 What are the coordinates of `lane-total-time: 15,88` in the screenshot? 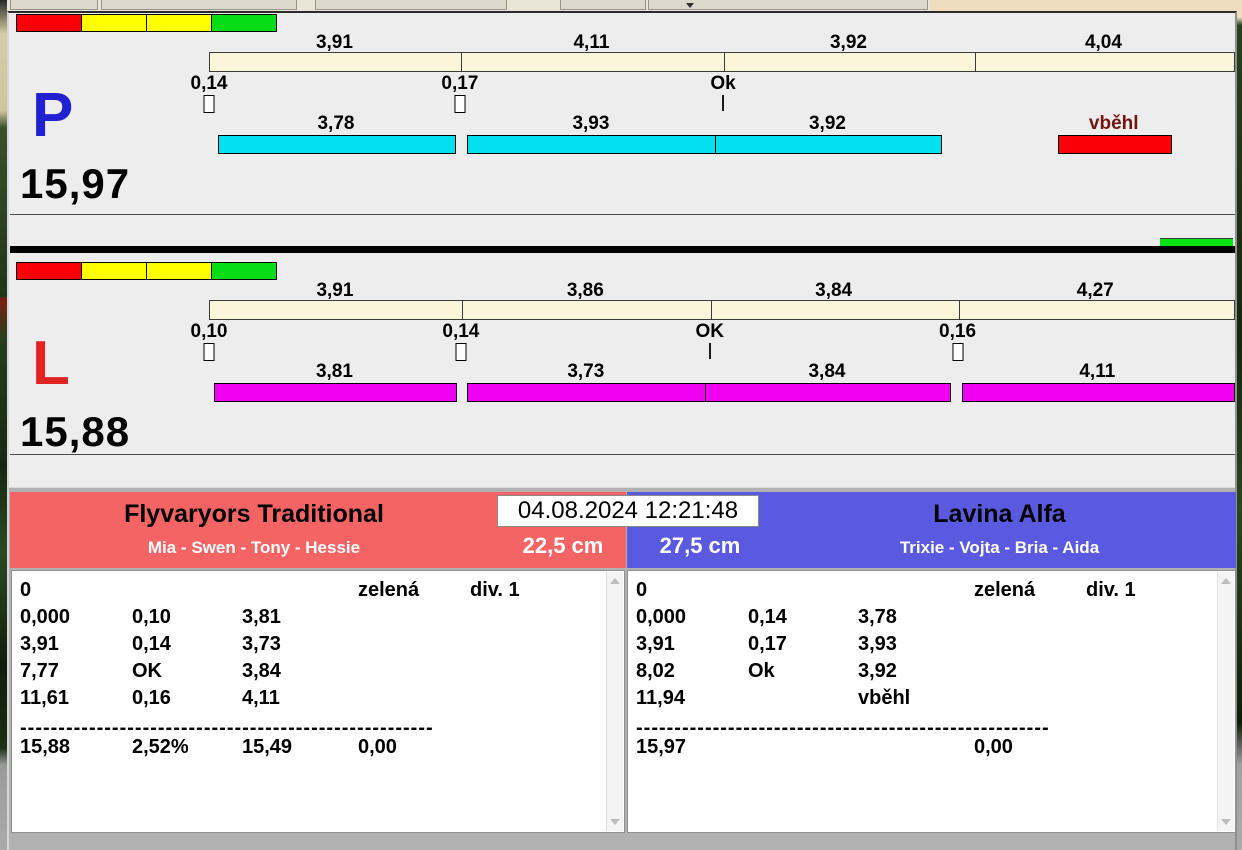 It's located at (75, 431).